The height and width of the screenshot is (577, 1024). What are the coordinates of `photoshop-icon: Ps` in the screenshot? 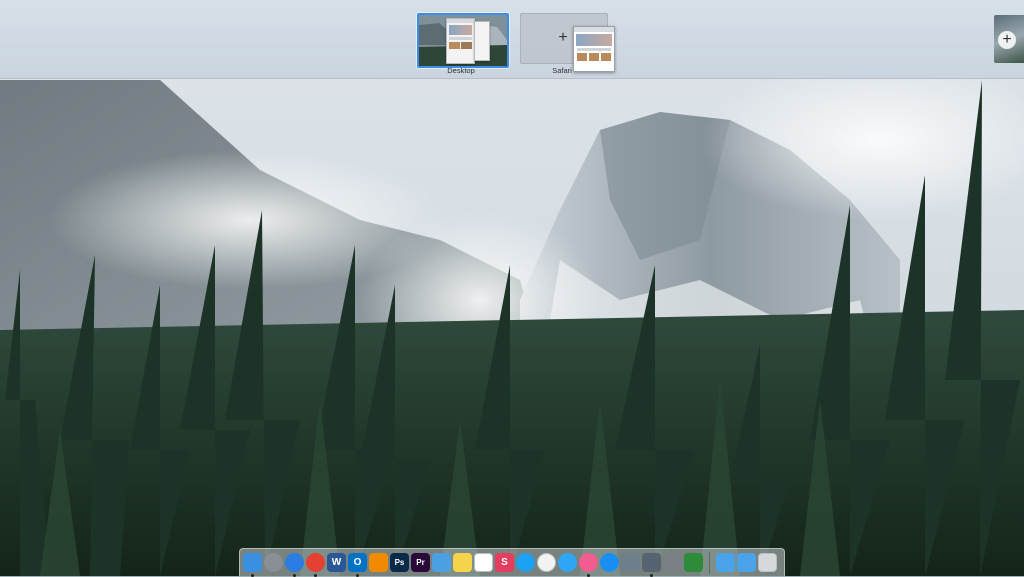 It's located at (399, 562).